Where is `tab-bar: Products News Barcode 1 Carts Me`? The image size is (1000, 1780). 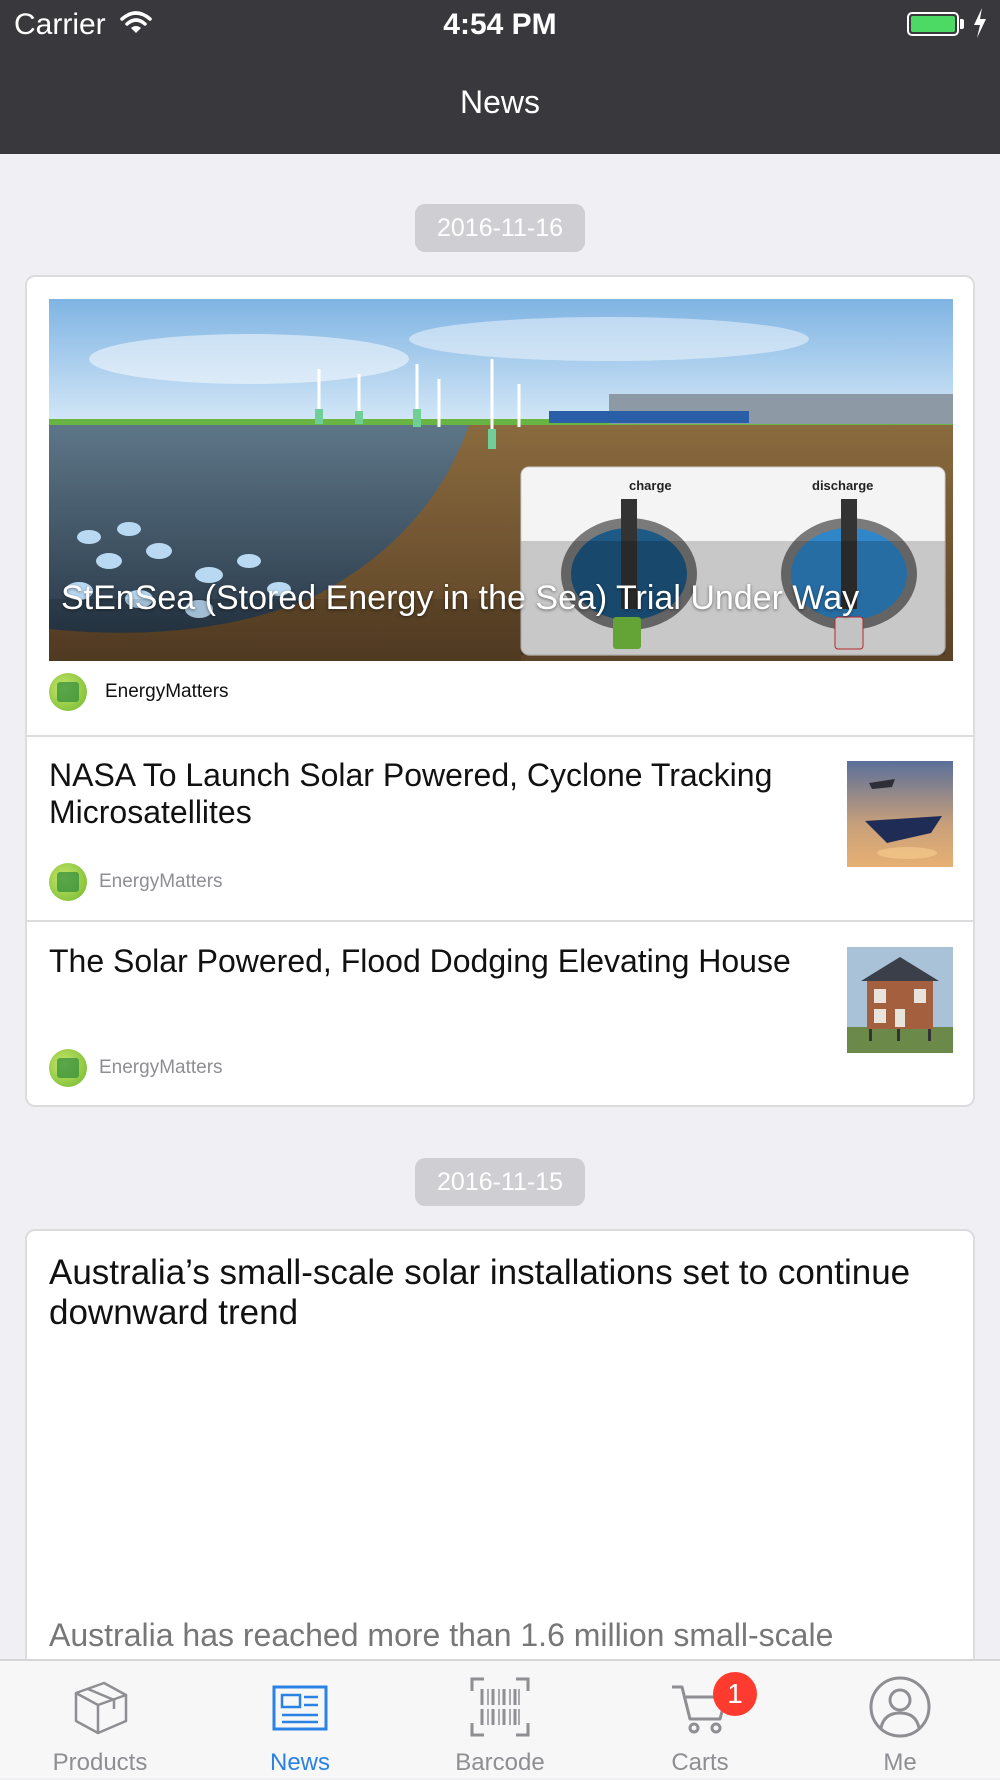
tab-bar: Products News Barcode 1 Carts Me is located at coordinates (500, 1718).